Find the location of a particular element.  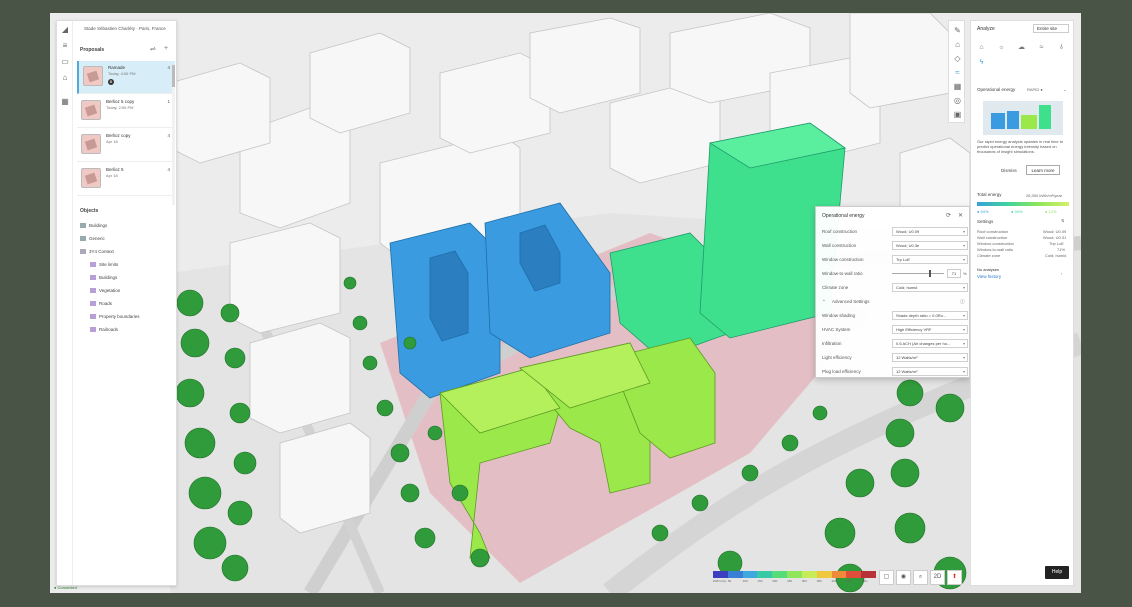

wall-construction-row: Wall construction Wood; U0.3e is located at coordinates (895, 246).